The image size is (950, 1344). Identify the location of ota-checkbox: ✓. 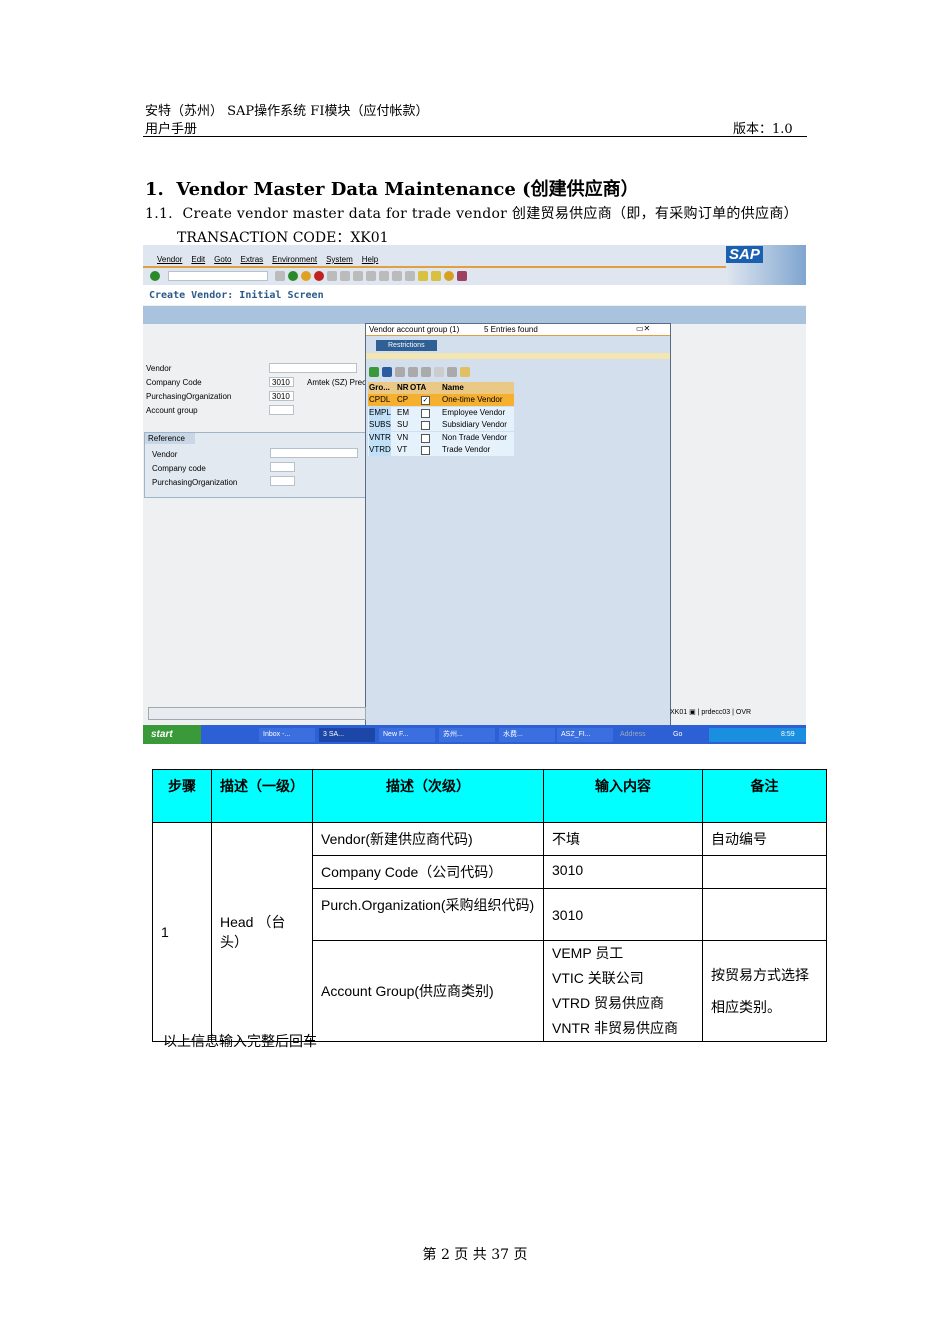
(425, 400).